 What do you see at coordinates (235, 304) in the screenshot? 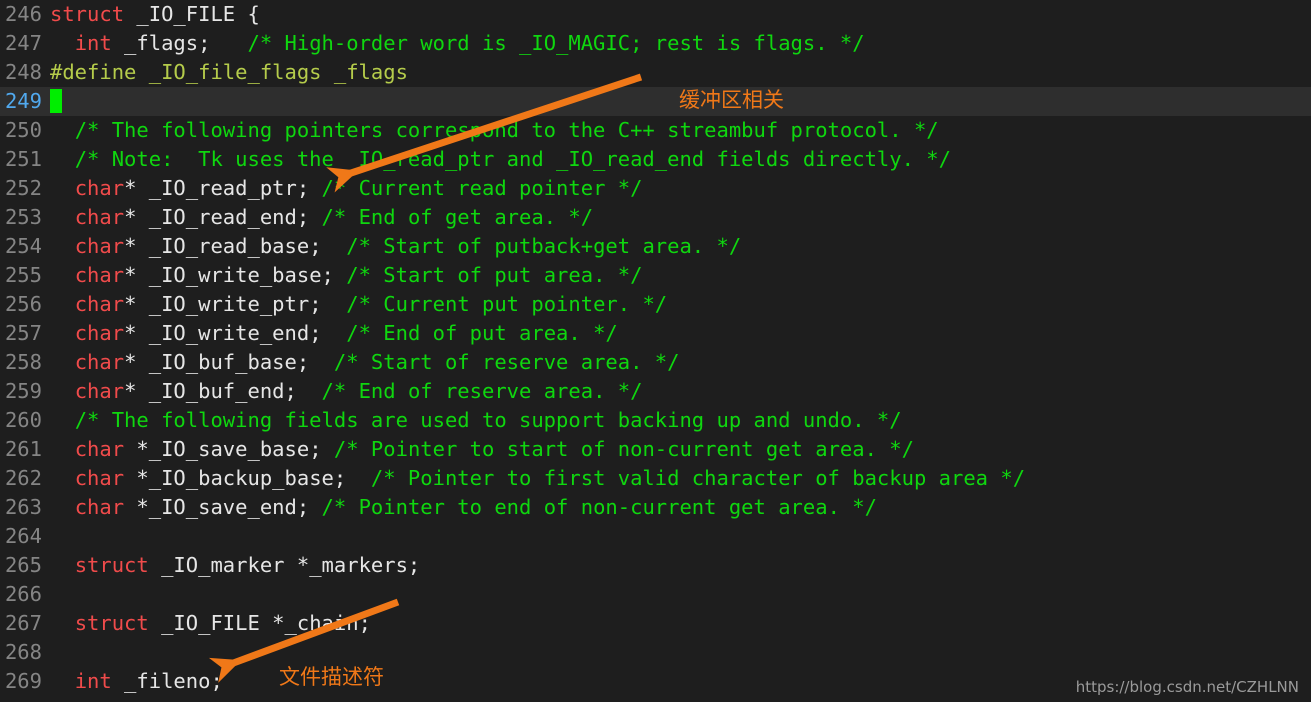
I see `token-id: * _IO_write_ptr;` at bounding box center [235, 304].